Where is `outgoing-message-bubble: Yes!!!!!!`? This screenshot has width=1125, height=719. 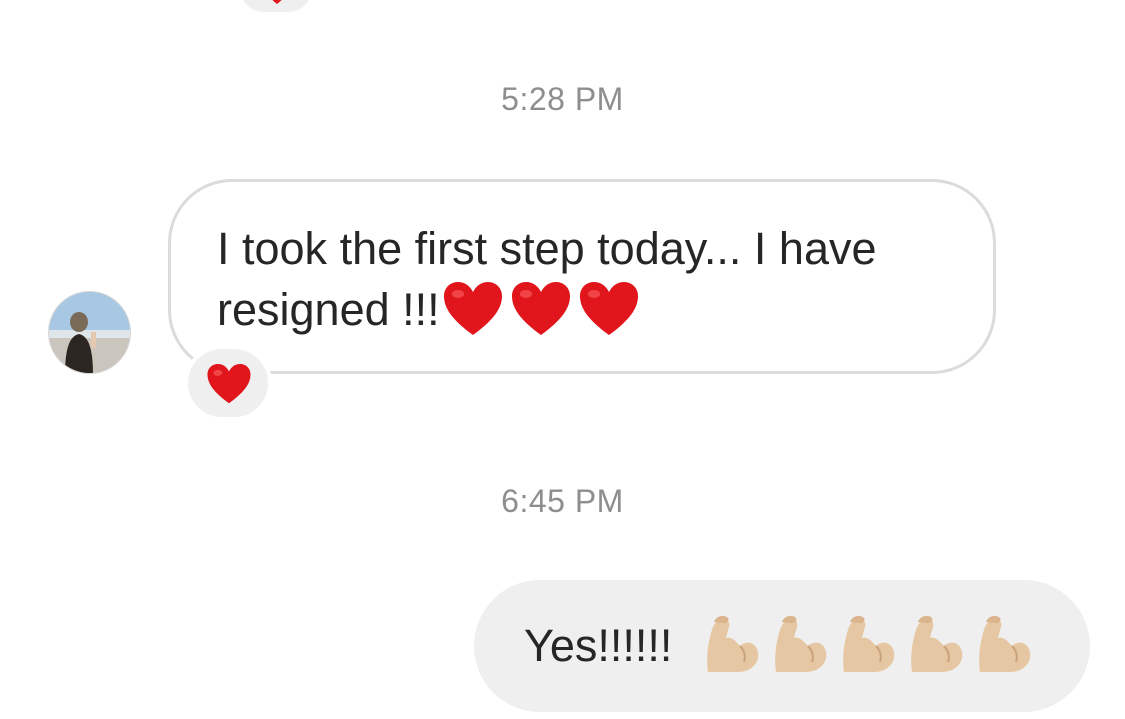
outgoing-message-bubble: Yes!!!!!! is located at coordinates (782, 646).